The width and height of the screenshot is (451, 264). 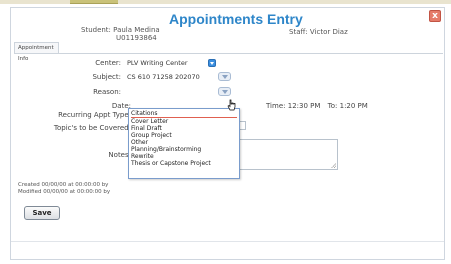 What do you see at coordinates (64, 192) in the screenshot?
I see `modified-text: Modified 00/00/00 at 00:00:00 by` at bounding box center [64, 192].